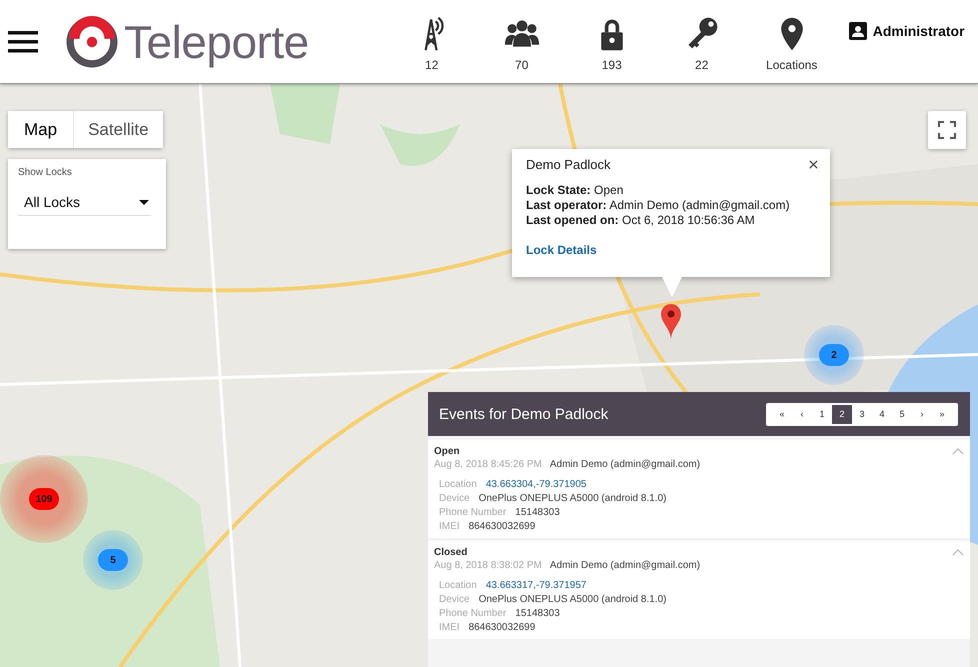 Image resolution: width=978 pixels, height=667 pixels. I want to click on popup-detail: Last opened on: Oct 6, 2018 10:56:36 AM, so click(641, 220).